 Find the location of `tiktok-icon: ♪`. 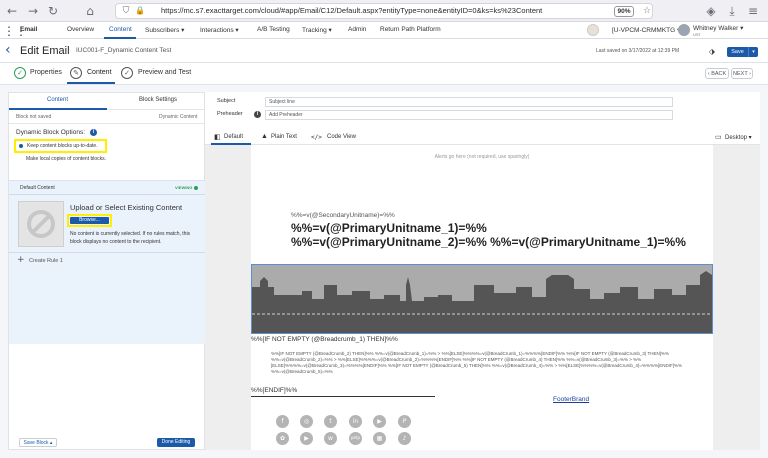

tiktok-icon: ♪ is located at coordinates (404, 438).